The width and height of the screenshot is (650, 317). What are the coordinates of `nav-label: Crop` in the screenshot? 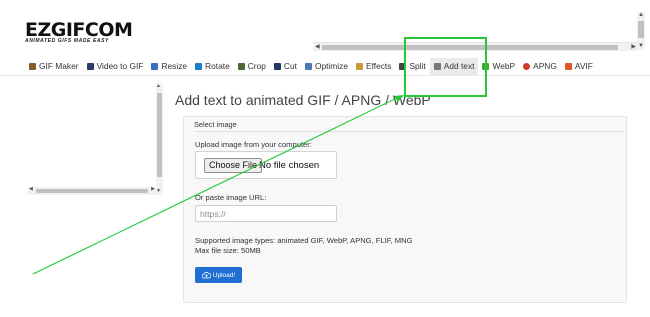 It's located at (256, 66).